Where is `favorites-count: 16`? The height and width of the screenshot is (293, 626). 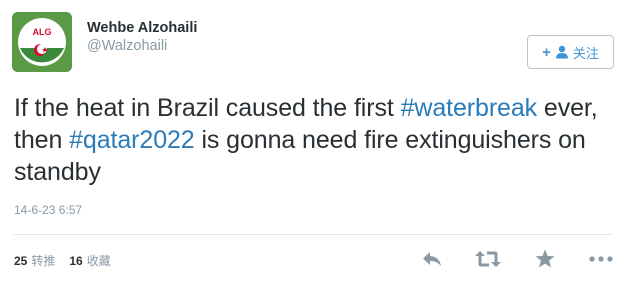 favorites-count: 16 is located at coordinates (76, 261).